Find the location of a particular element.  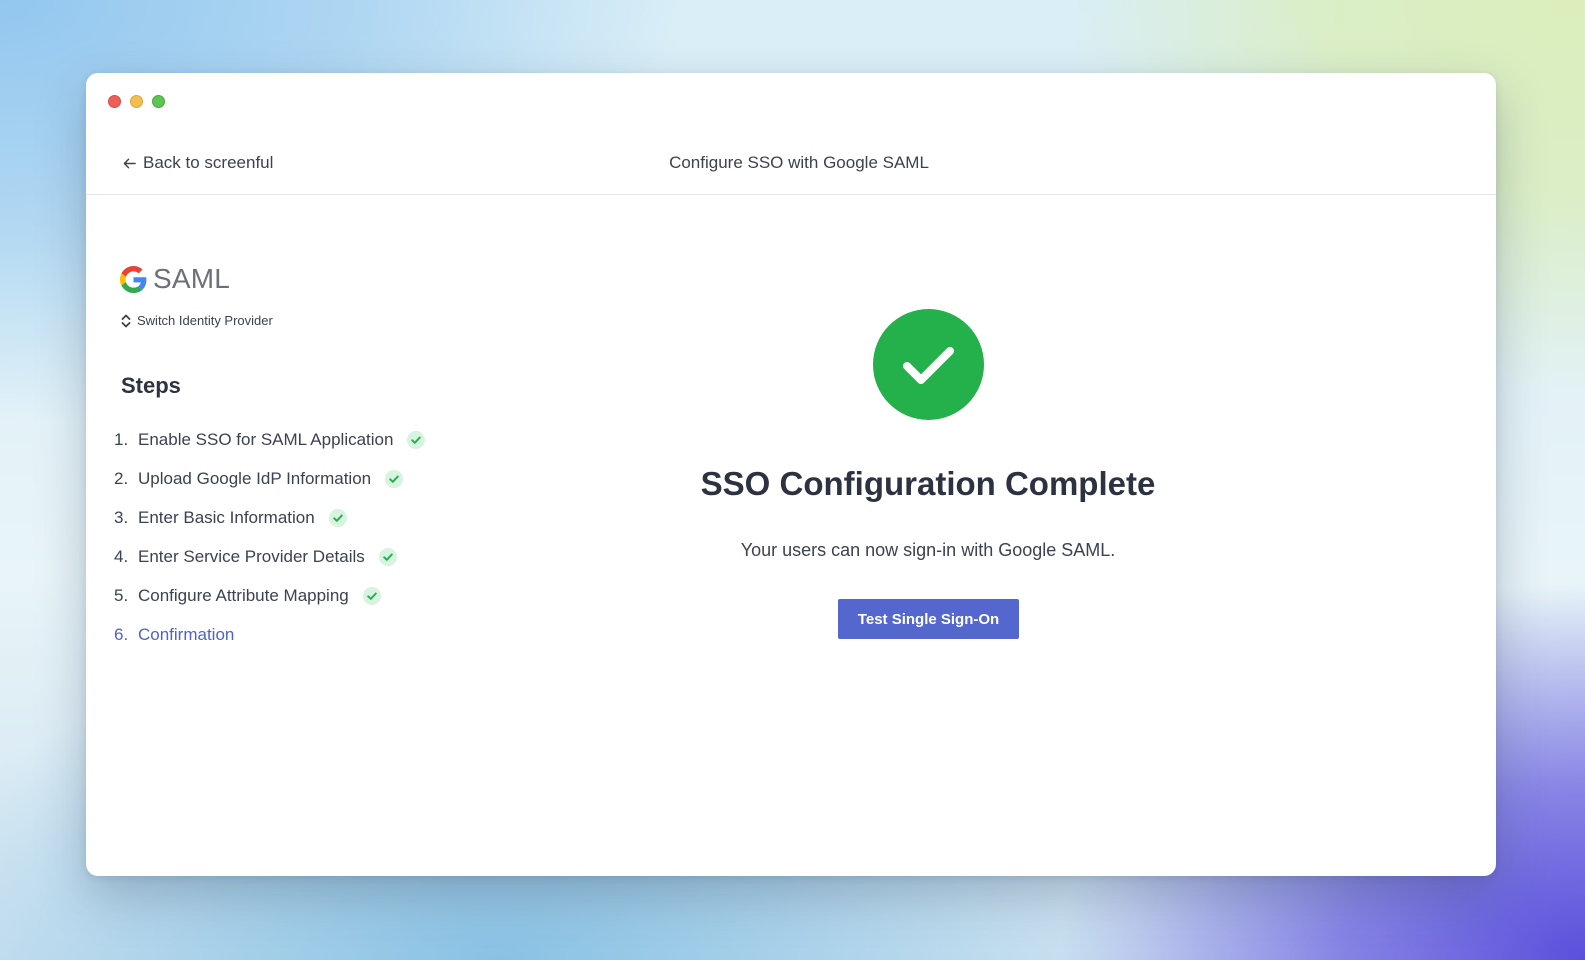

step-number: 5. is located at coordinates (121, 595).